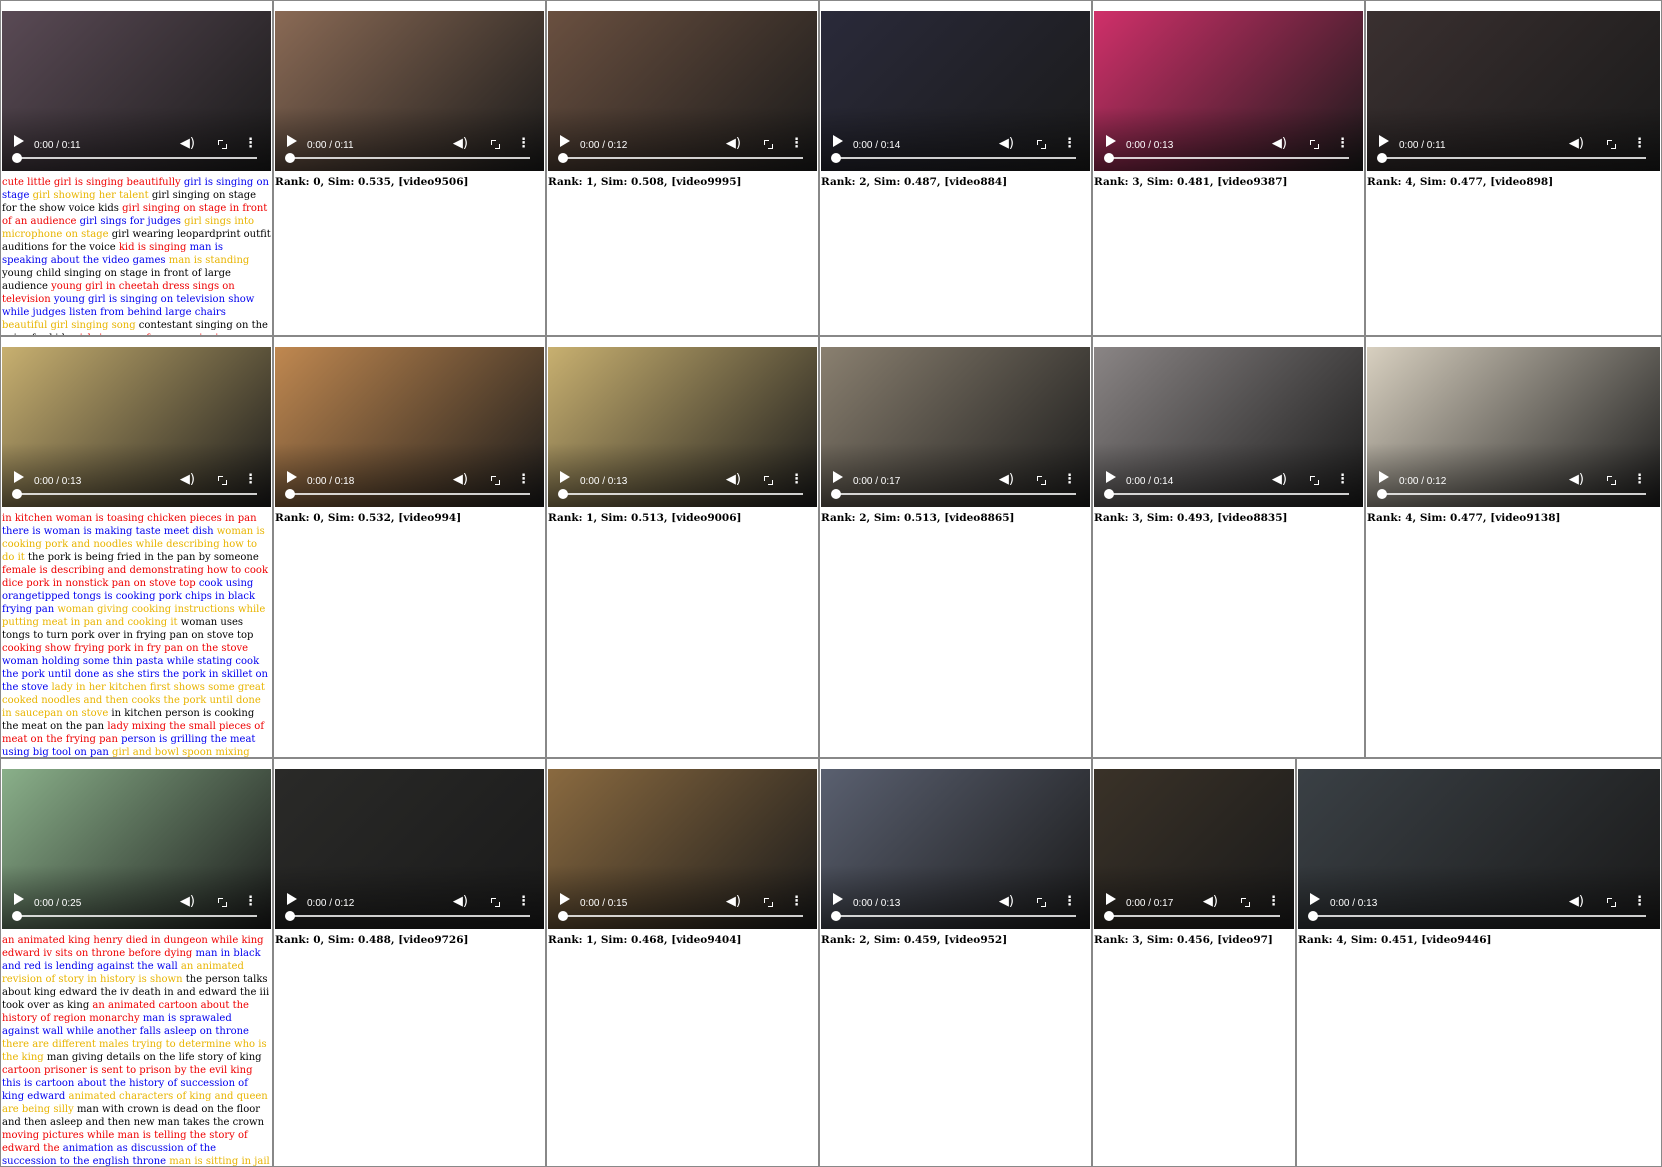 The width and height of the screenshot is (1662, 1167). Describe the element at coordinates (955, 427) in the screenshot. I see `result-video-player: 0:00 / 0:17 ◀) ⋮` at that location.